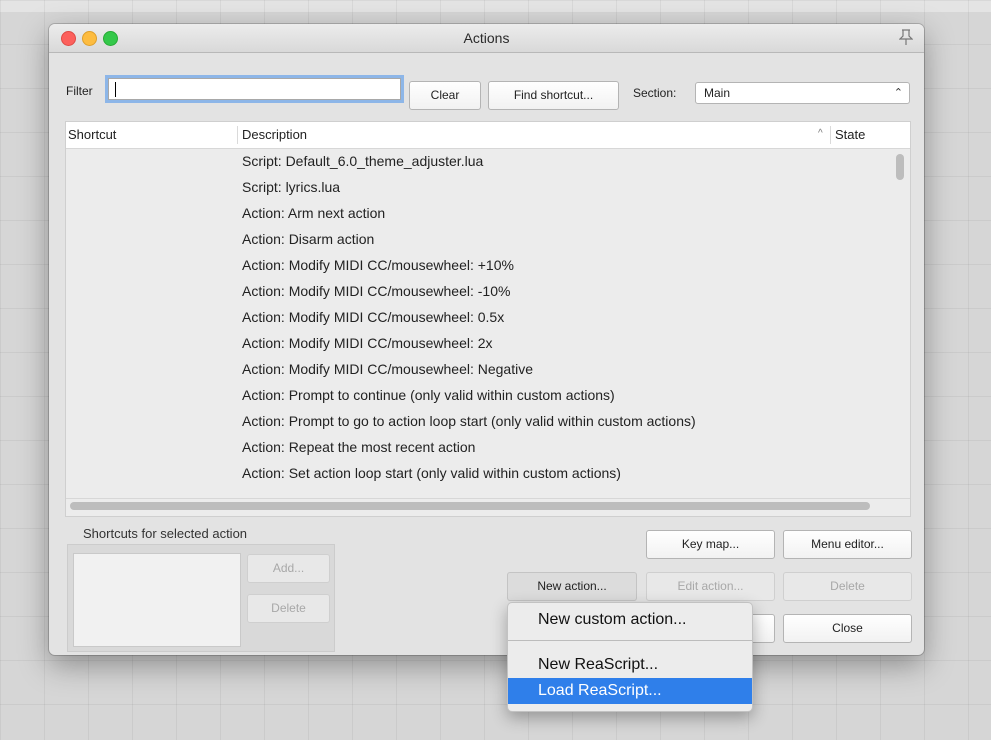 The image size is (991, 740). Describe the element at coordinates (165, 533) in the screenshot. I see `shortcuts-group-title: Shortcuts for selected action` at that location.